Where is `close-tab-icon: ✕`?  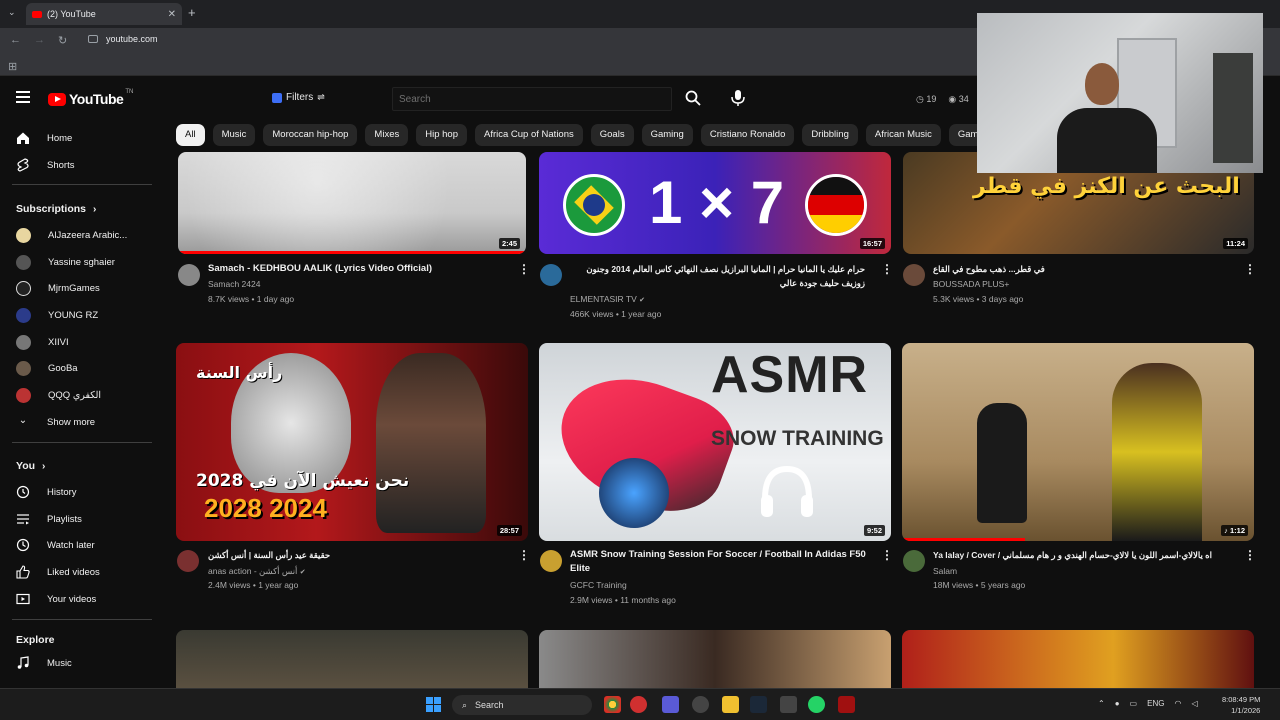 close-tab-icon: ✕ is located at coordinates (172, 14).